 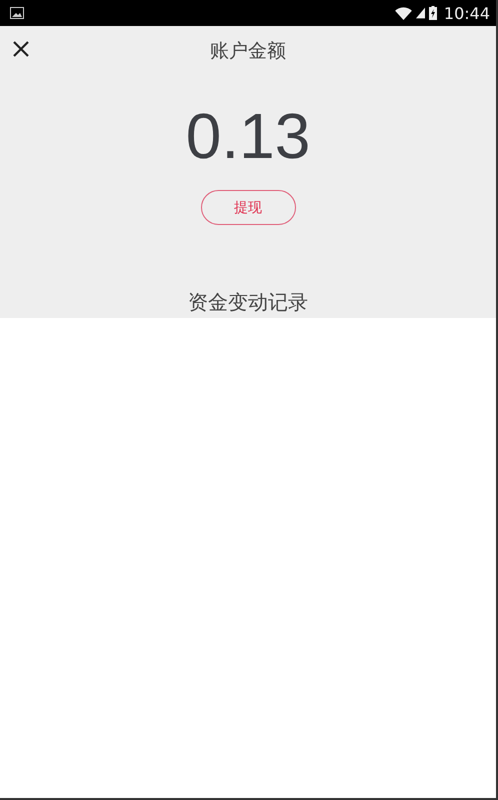 I want to click on battery-icon, so click(x=432, y=13).